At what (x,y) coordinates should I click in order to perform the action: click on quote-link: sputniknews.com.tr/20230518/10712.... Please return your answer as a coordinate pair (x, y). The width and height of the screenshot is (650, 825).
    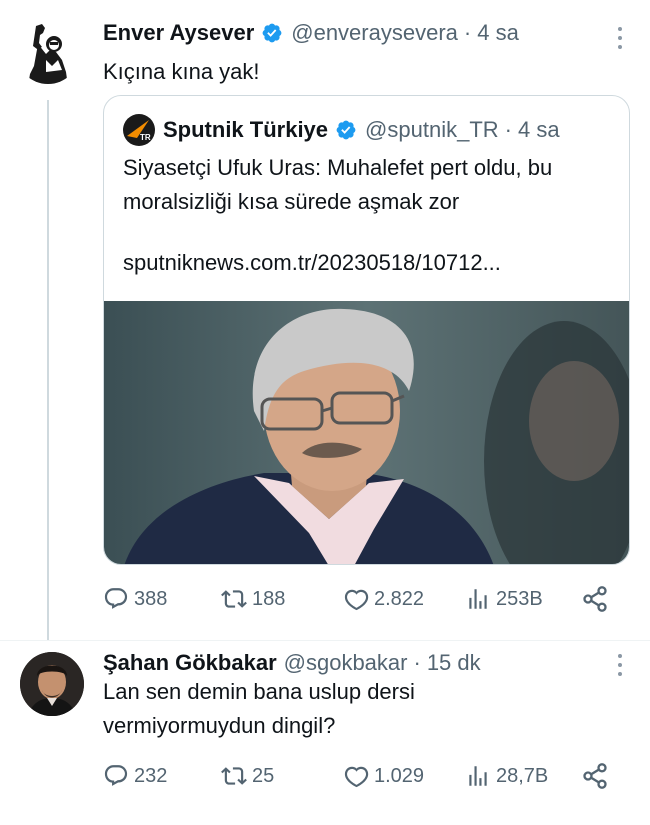
    Looking at the image, I should click on (312, 263).